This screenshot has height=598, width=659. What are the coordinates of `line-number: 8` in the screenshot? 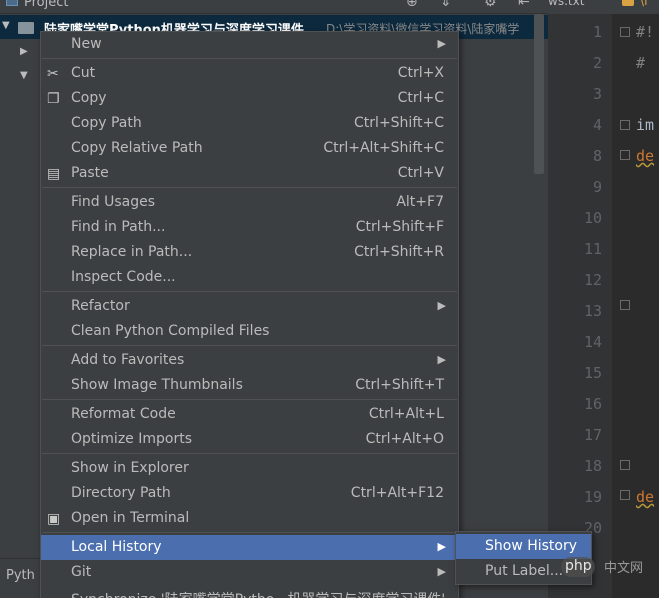 It's located at (597, 156).